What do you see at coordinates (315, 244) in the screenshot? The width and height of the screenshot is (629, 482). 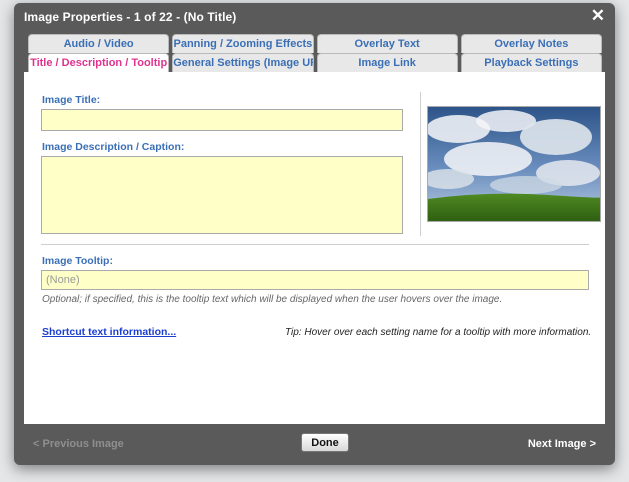 I see `horizontal-divider` at bounding box center [315, 244].